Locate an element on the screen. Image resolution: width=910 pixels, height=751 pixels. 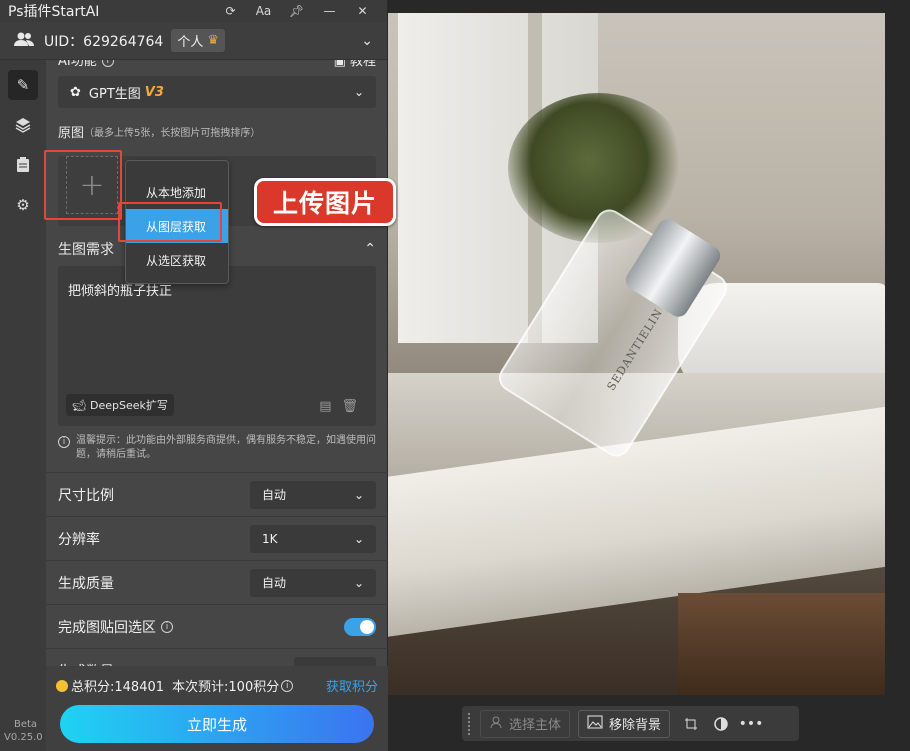
resolution-label: 分辨率 is located at coordinates (79, 539).